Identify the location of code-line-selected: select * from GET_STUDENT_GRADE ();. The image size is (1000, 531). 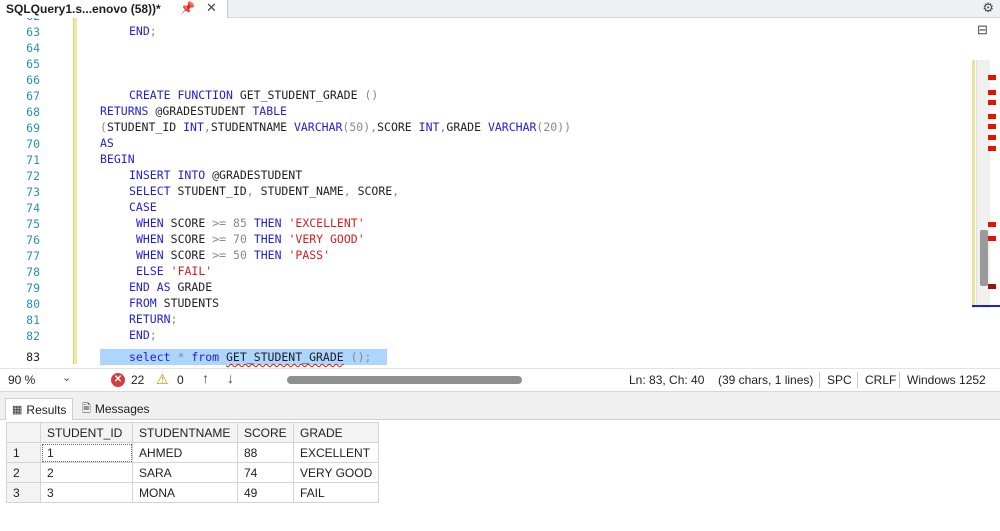
(250, 357).